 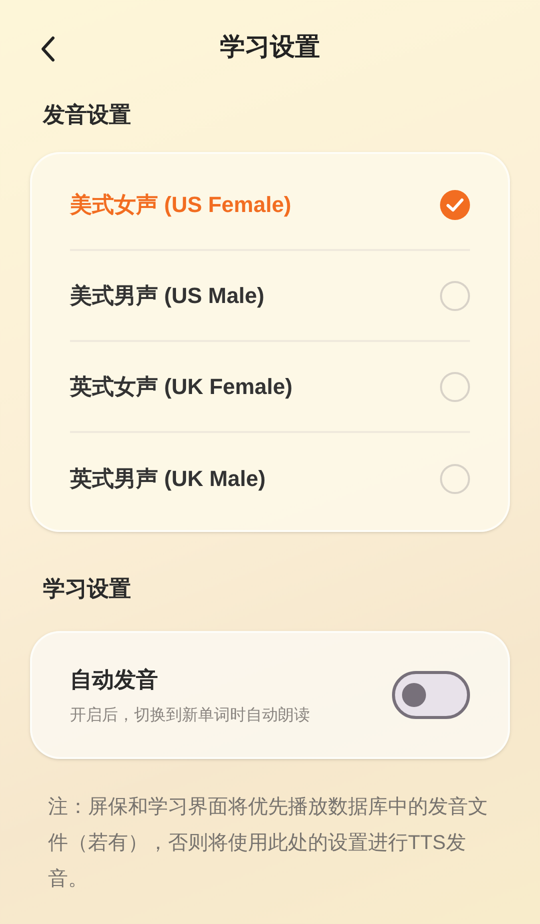 What do you see at coordinates (167, 295) in the screenshot?
I see `voice-option: 美式男声 (US Male)` at bounding box center [167, 295].